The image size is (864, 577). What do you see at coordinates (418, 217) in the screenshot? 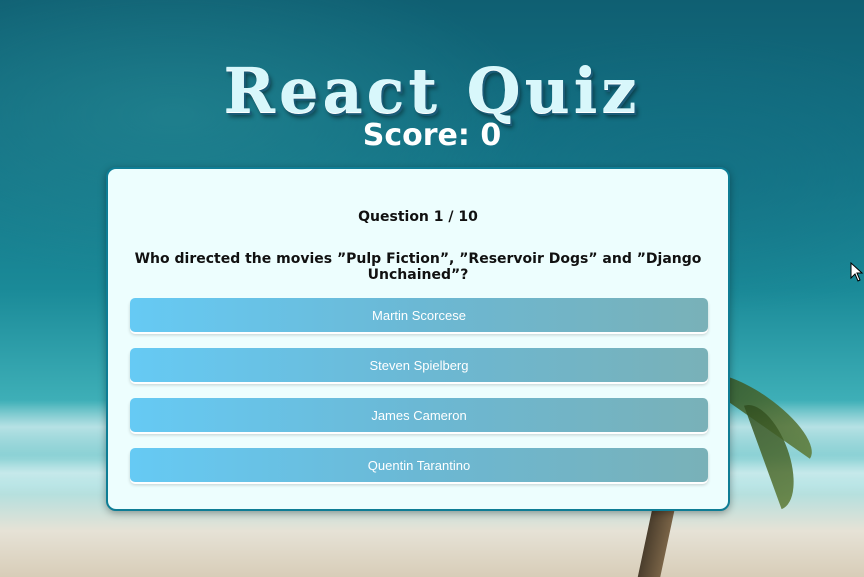
I see `question-counter: Question 1 / 10` at bounding box center [418, 217].